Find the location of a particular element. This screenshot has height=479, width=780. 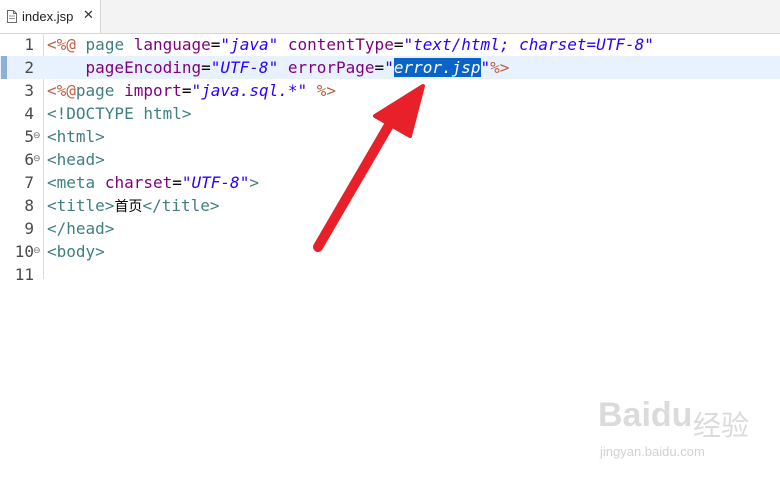

watermark-url: jingyan.baidu.com is located at coordinates (652, 451).